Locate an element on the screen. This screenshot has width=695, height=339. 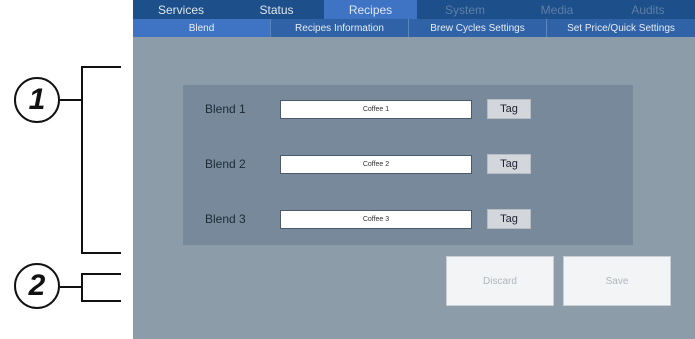
subtab-recipes-information: Recipes Information is located at coordinates (340, 28).